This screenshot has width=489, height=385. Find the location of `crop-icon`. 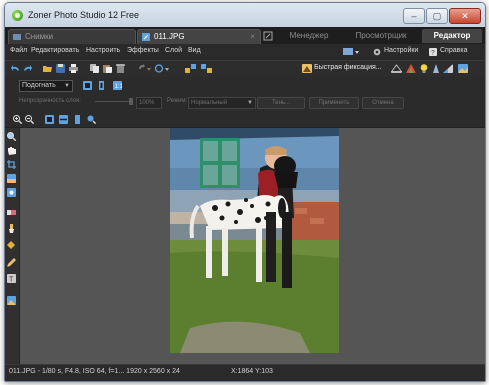

crop-icon is located at coordinates (11, 164).